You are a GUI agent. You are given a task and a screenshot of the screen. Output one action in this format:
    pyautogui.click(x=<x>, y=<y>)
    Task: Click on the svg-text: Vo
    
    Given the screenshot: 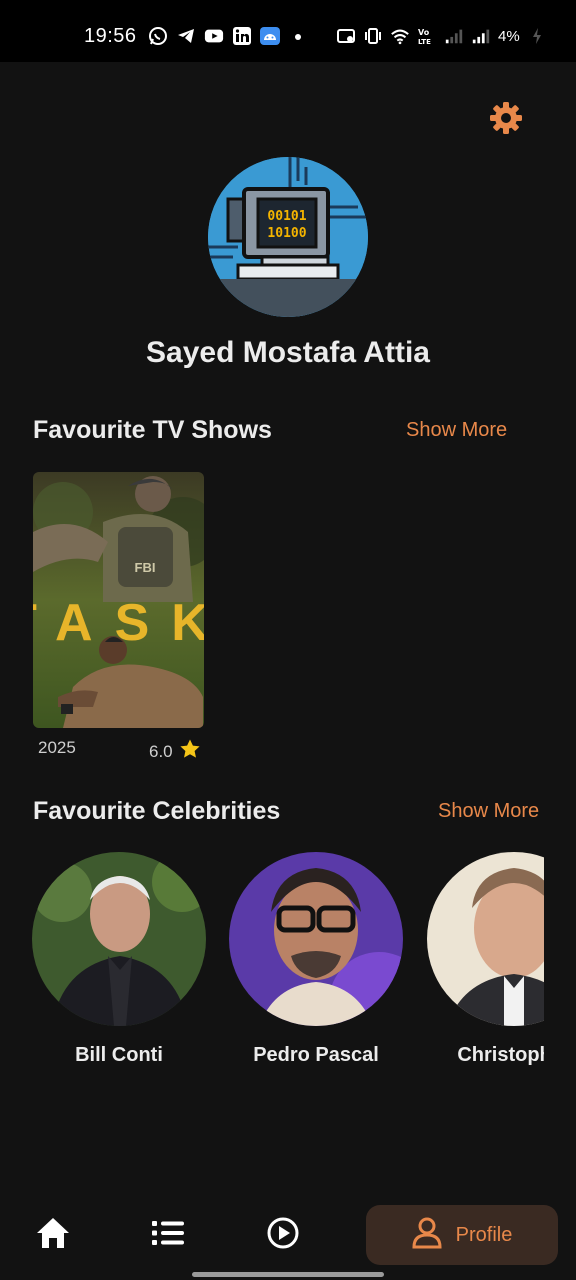 What is the action you would take?
    pyautogui.click(x=424, y=32)
    